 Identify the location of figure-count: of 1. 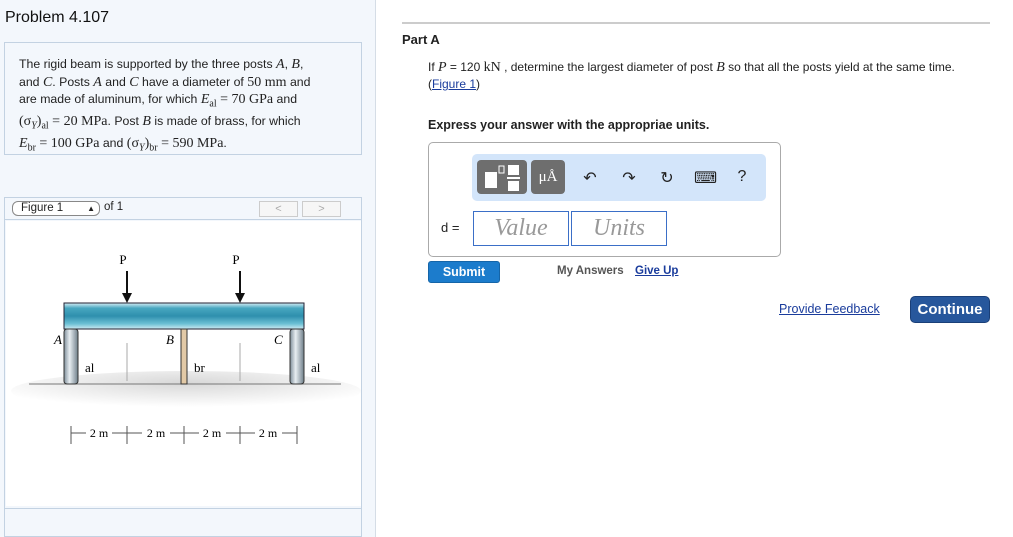
(114, 207).